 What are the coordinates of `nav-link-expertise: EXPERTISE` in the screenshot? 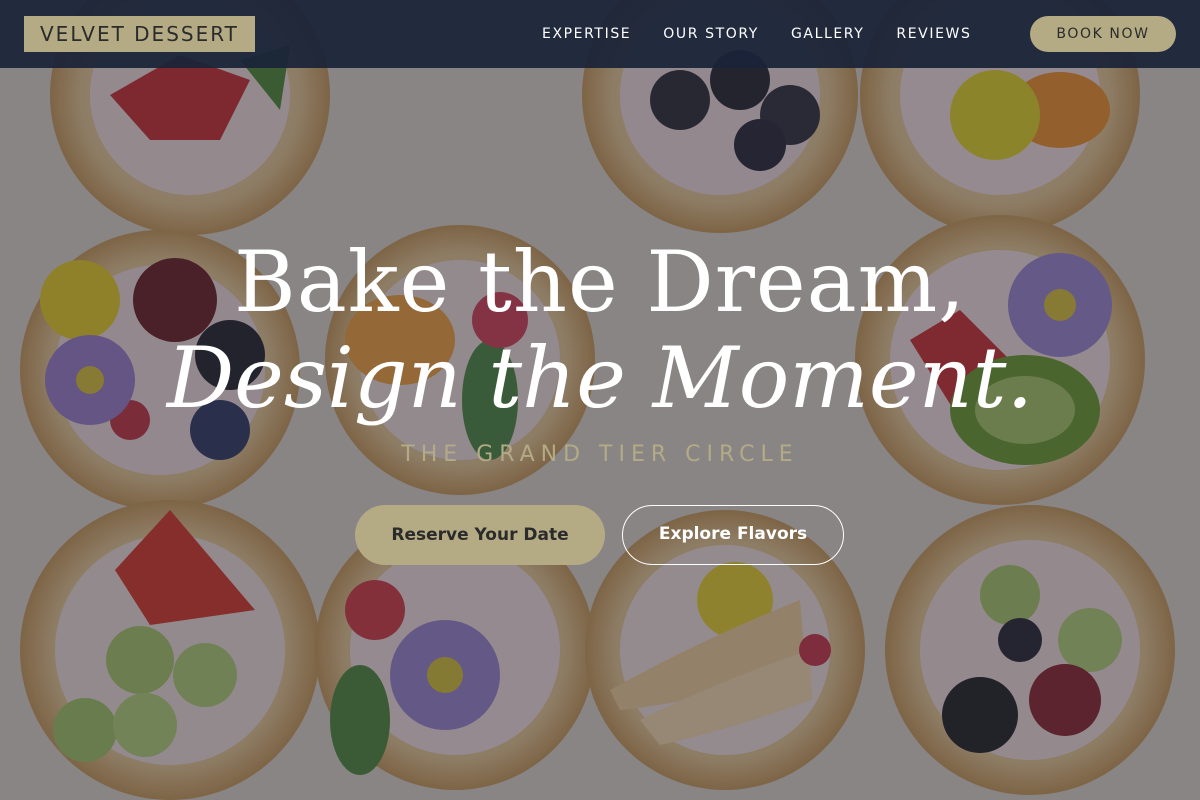 It's located at (586, 34).